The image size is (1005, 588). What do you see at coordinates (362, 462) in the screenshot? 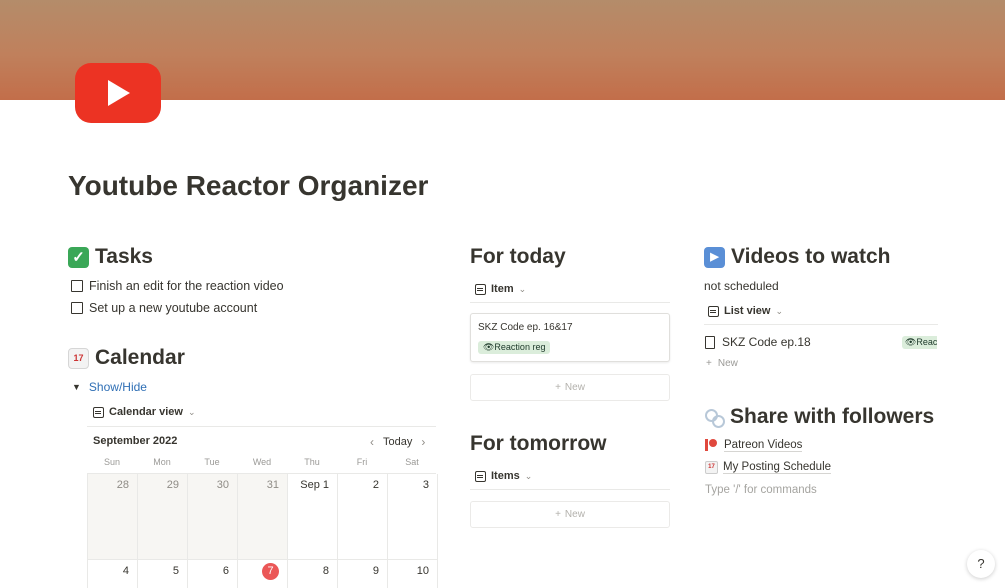
I see `weekday-label: Fri` at bounding box center [362, 462].